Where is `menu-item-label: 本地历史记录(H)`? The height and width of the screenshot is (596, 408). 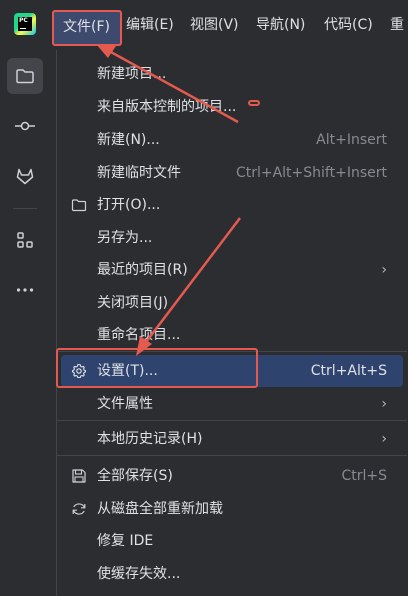 menu-item-label: 本地历史记录(H) is located at coordinates (150, 439).